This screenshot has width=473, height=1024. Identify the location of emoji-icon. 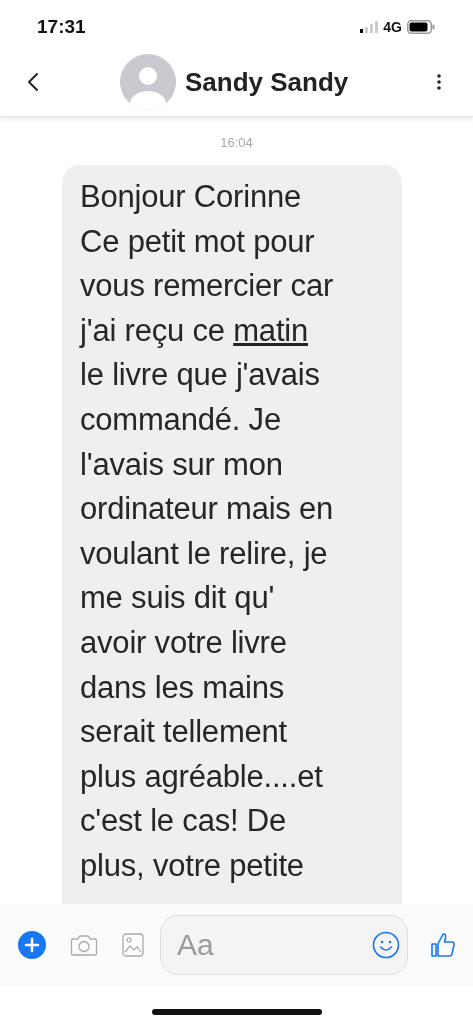
(386, 945).